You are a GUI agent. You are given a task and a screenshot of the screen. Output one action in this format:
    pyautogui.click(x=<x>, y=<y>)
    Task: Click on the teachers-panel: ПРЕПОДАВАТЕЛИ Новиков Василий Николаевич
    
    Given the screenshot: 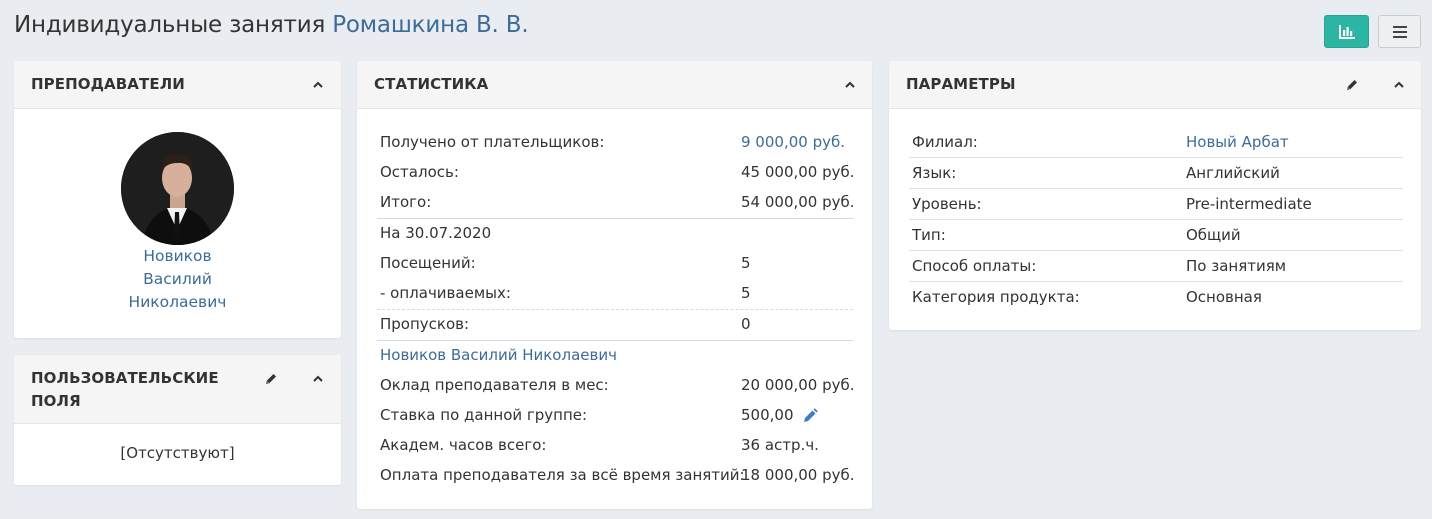 What is the action you would take?
    pyautogui.click(x=177, y=199)
    